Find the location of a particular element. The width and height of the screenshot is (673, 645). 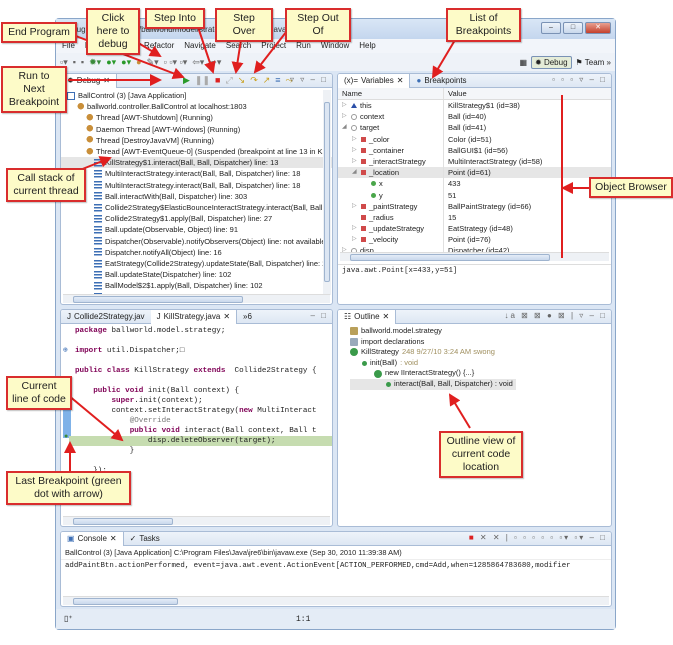

variable-detail-pane: java.awt.Point[x=433,y=51] is located at coordinates (474, 279).